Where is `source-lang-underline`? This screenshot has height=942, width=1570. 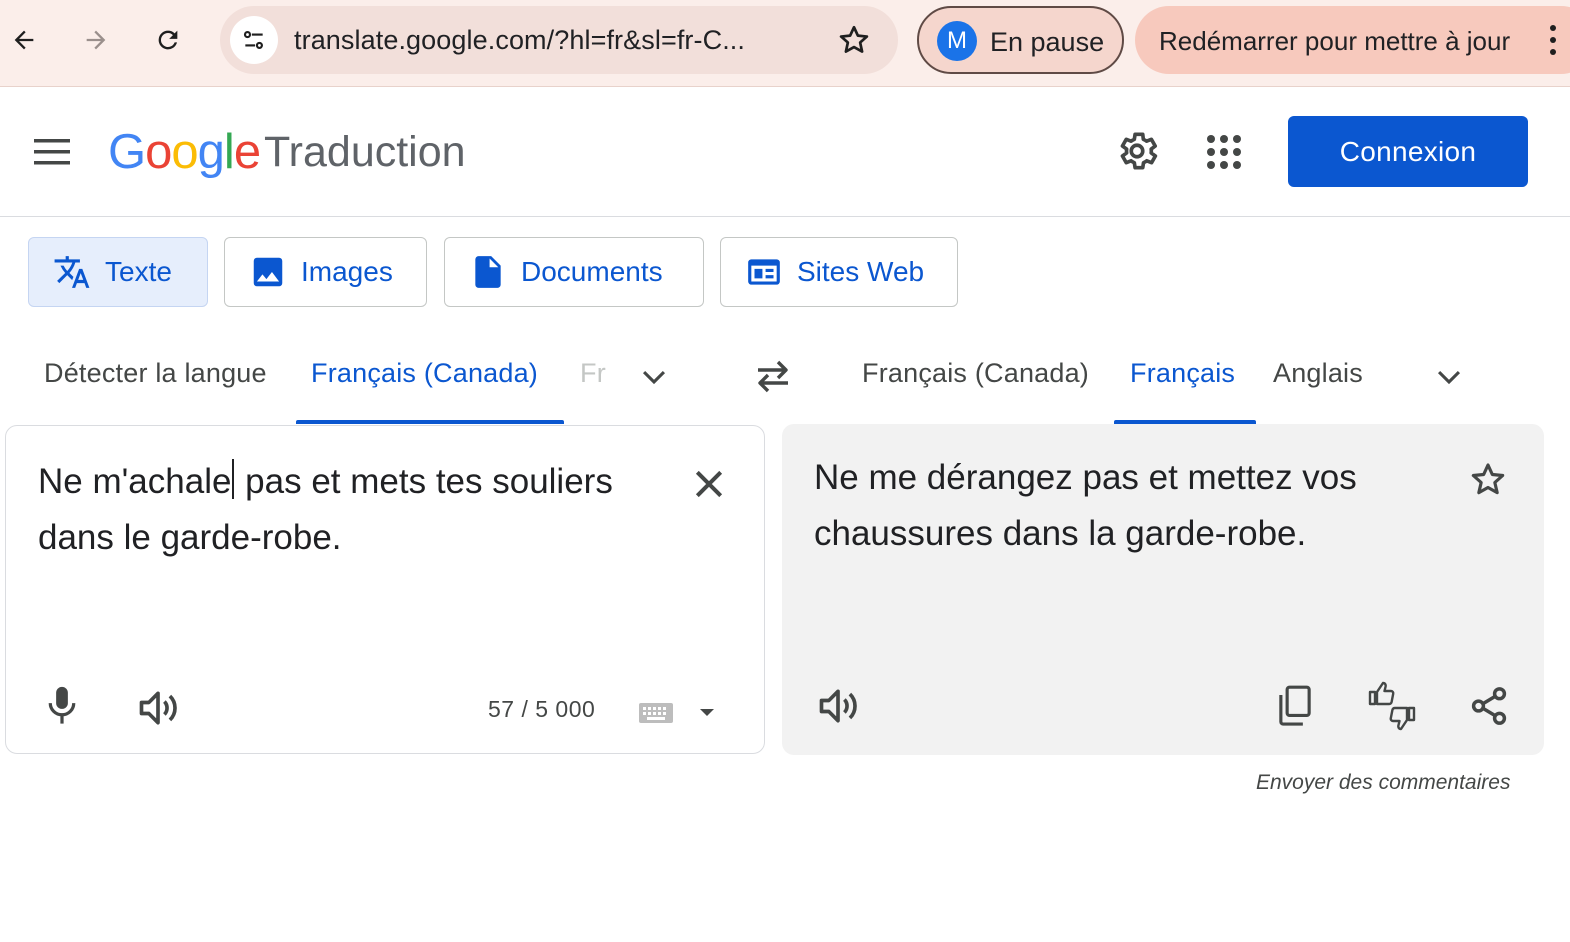 source-lang-underline is located at coordinates (430, 422).